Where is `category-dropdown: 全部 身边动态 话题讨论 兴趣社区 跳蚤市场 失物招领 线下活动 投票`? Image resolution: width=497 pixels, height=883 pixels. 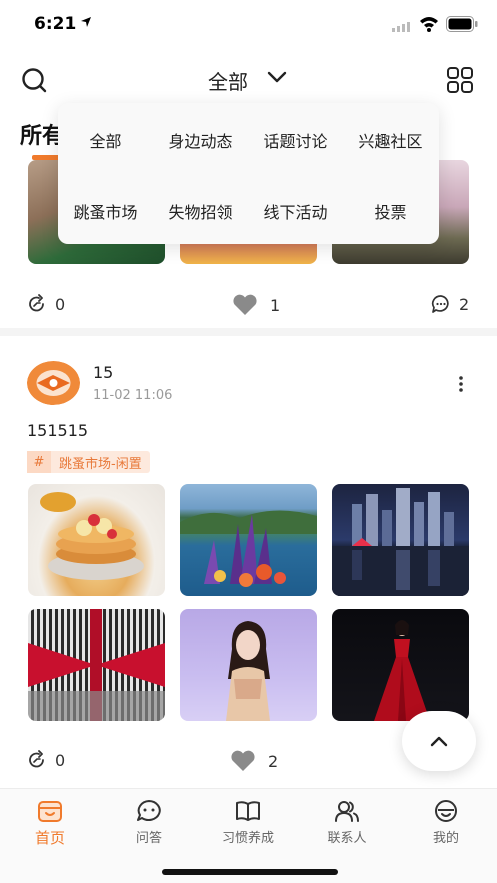
category-dropdown: 全部 身边动态 话题讨论 兴趣社区 跳蚤市场 失物招领 线下活动 投票 is located at coordinates (248, 173).